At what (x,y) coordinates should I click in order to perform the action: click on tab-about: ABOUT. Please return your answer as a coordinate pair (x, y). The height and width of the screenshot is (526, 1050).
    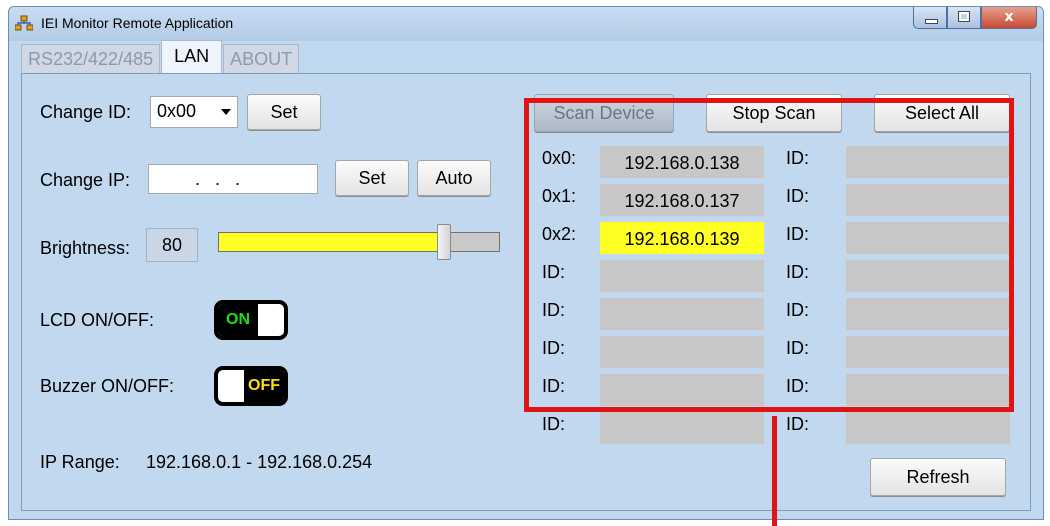
    Looking at the image, I should click on (261, 58).